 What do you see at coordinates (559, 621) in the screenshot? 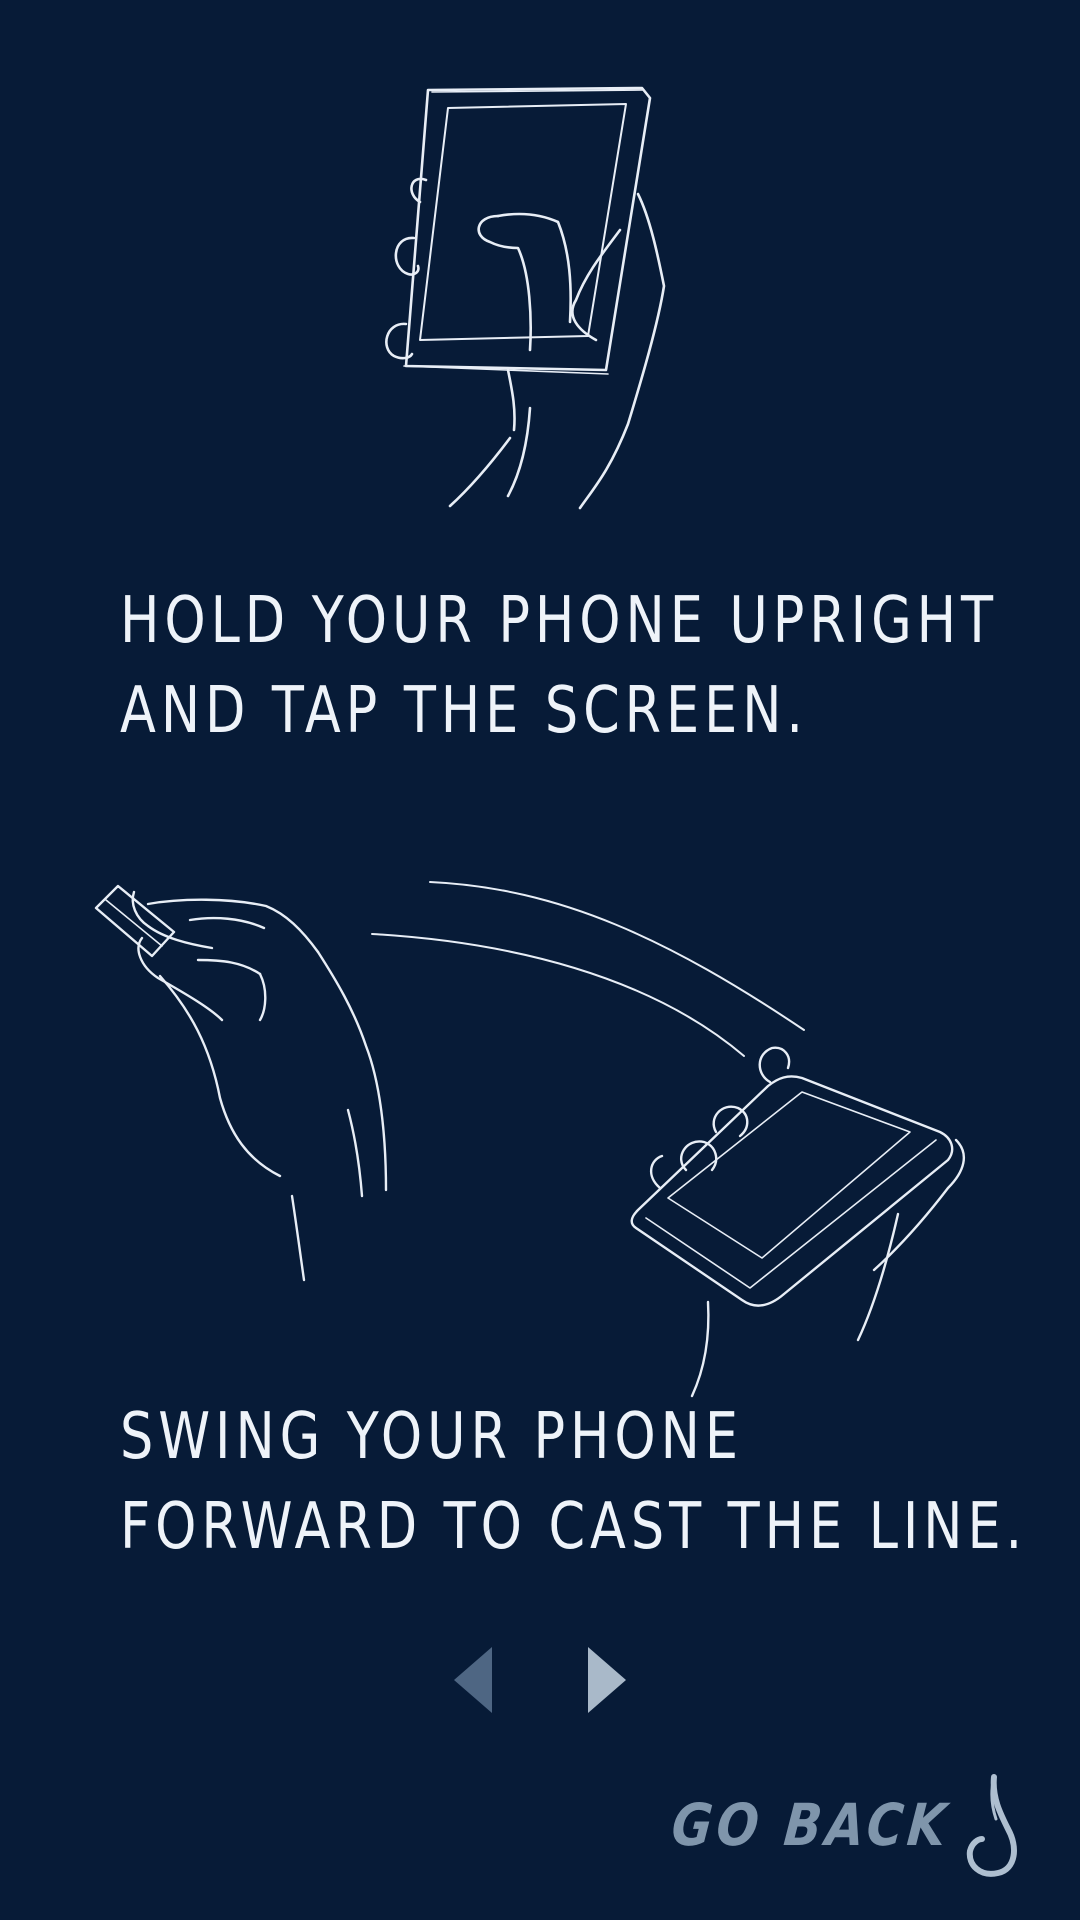
I see `instruction-step-1-line-1: HOLD YOUR PHONE UPRIGHT` at bounding box center [559, 621].